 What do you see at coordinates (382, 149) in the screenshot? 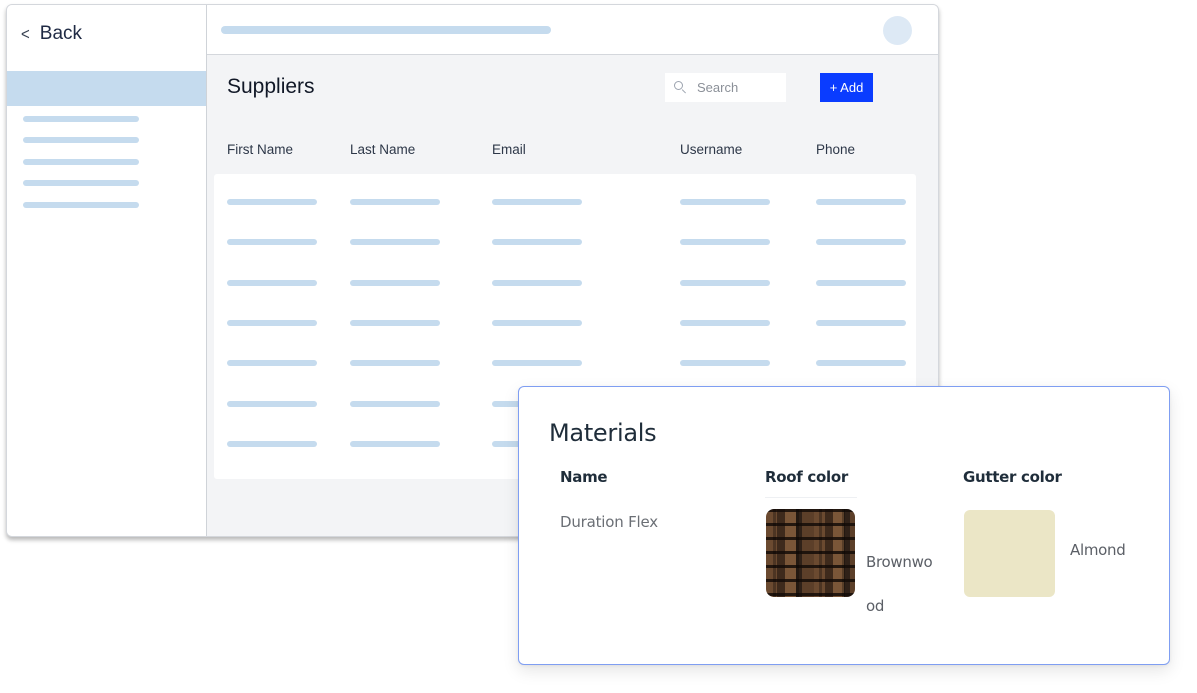
I see `column-header-last-name: Last Name` at bounding box center [382, 149].